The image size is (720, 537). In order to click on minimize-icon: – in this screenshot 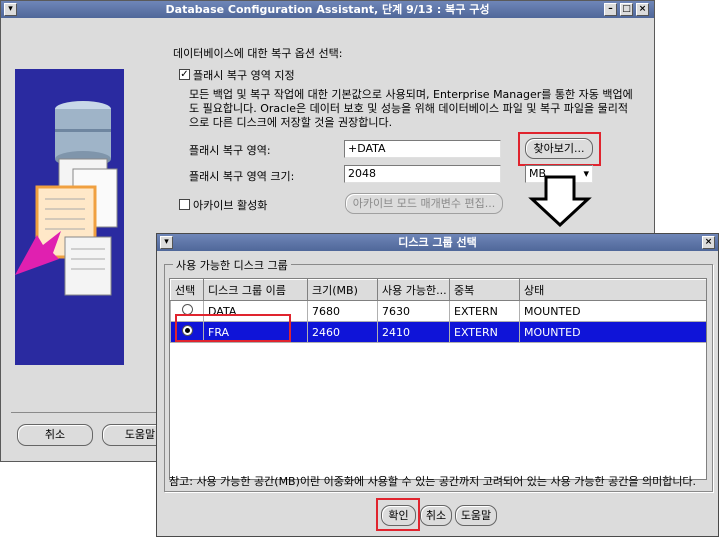, I will do `click(610, 9)`.